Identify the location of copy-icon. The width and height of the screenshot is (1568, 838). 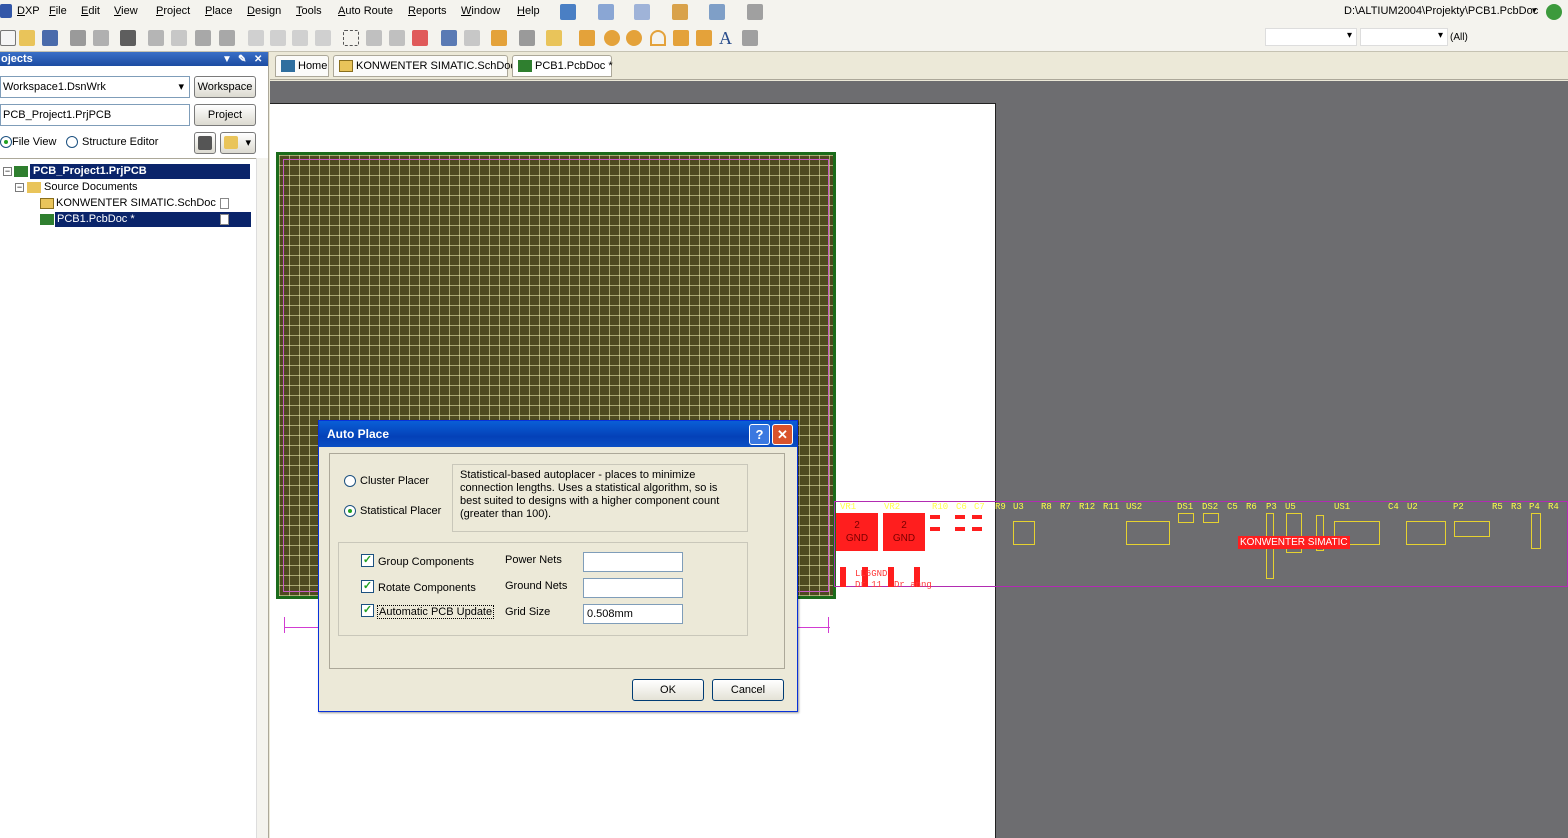
(278, 38).